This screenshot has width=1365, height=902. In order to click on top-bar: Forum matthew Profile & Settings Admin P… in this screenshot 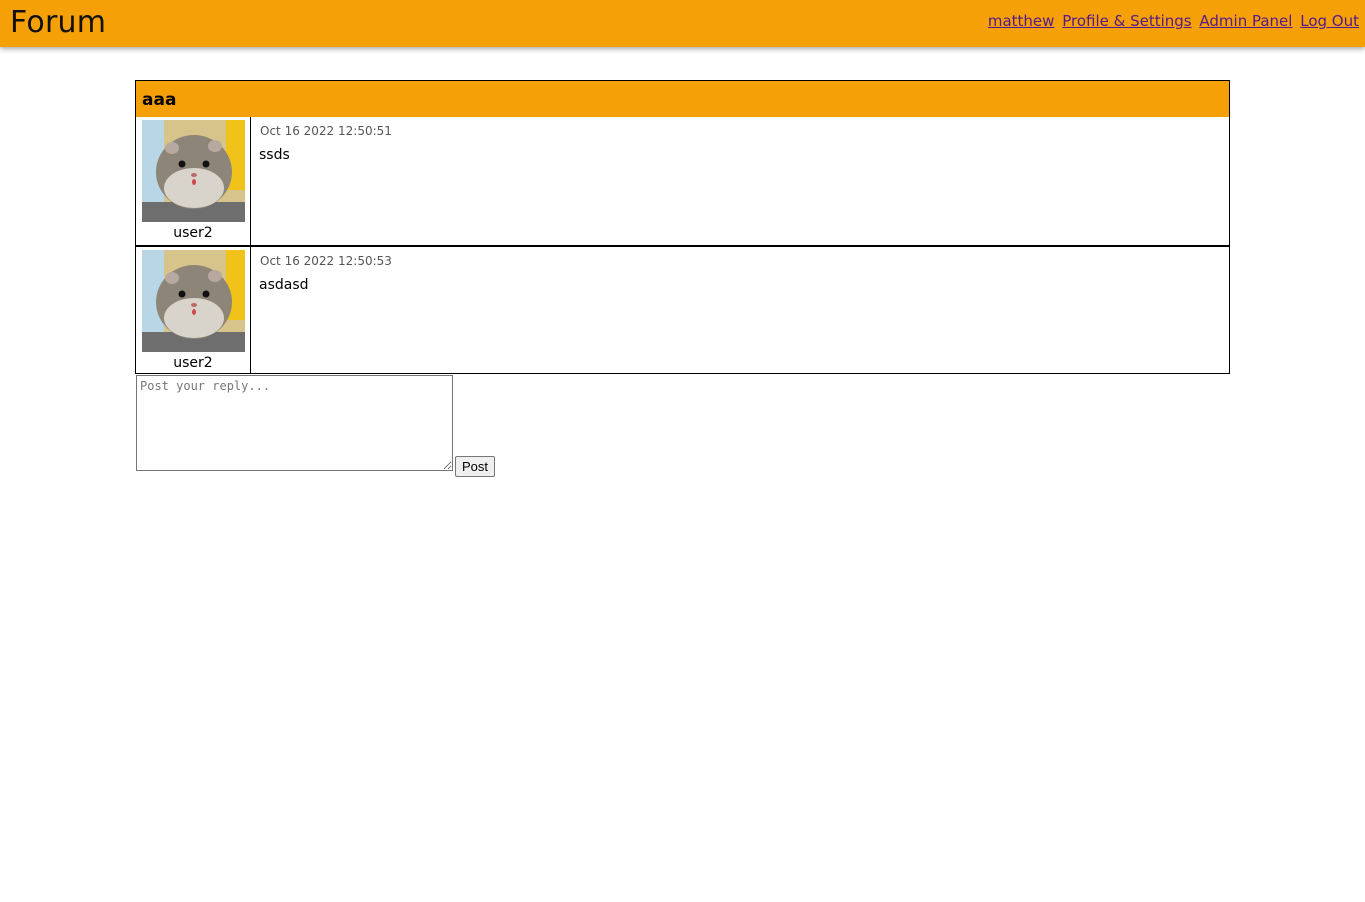, I will do `click(682, 23)`.